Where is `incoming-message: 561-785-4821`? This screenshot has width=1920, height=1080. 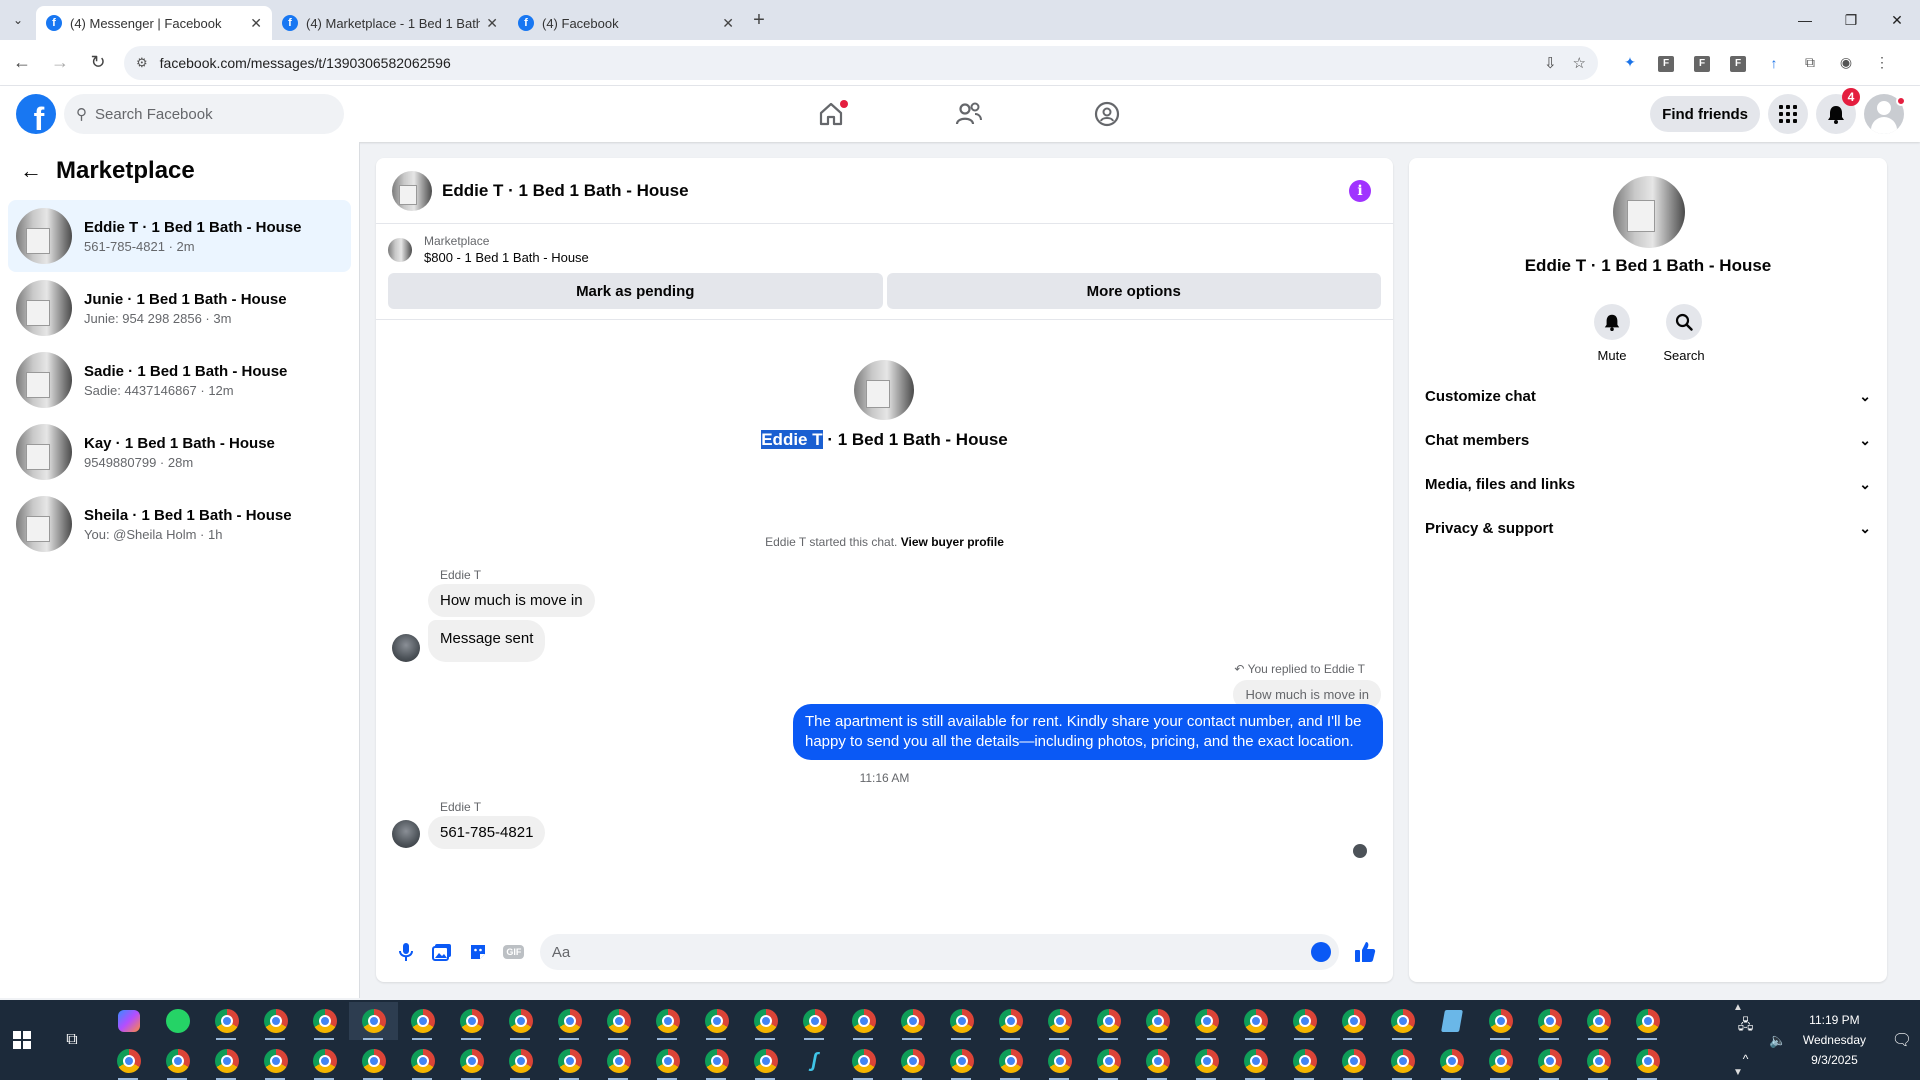 incoming-message: 561-785-4821 is located at coordinates (487, 832).